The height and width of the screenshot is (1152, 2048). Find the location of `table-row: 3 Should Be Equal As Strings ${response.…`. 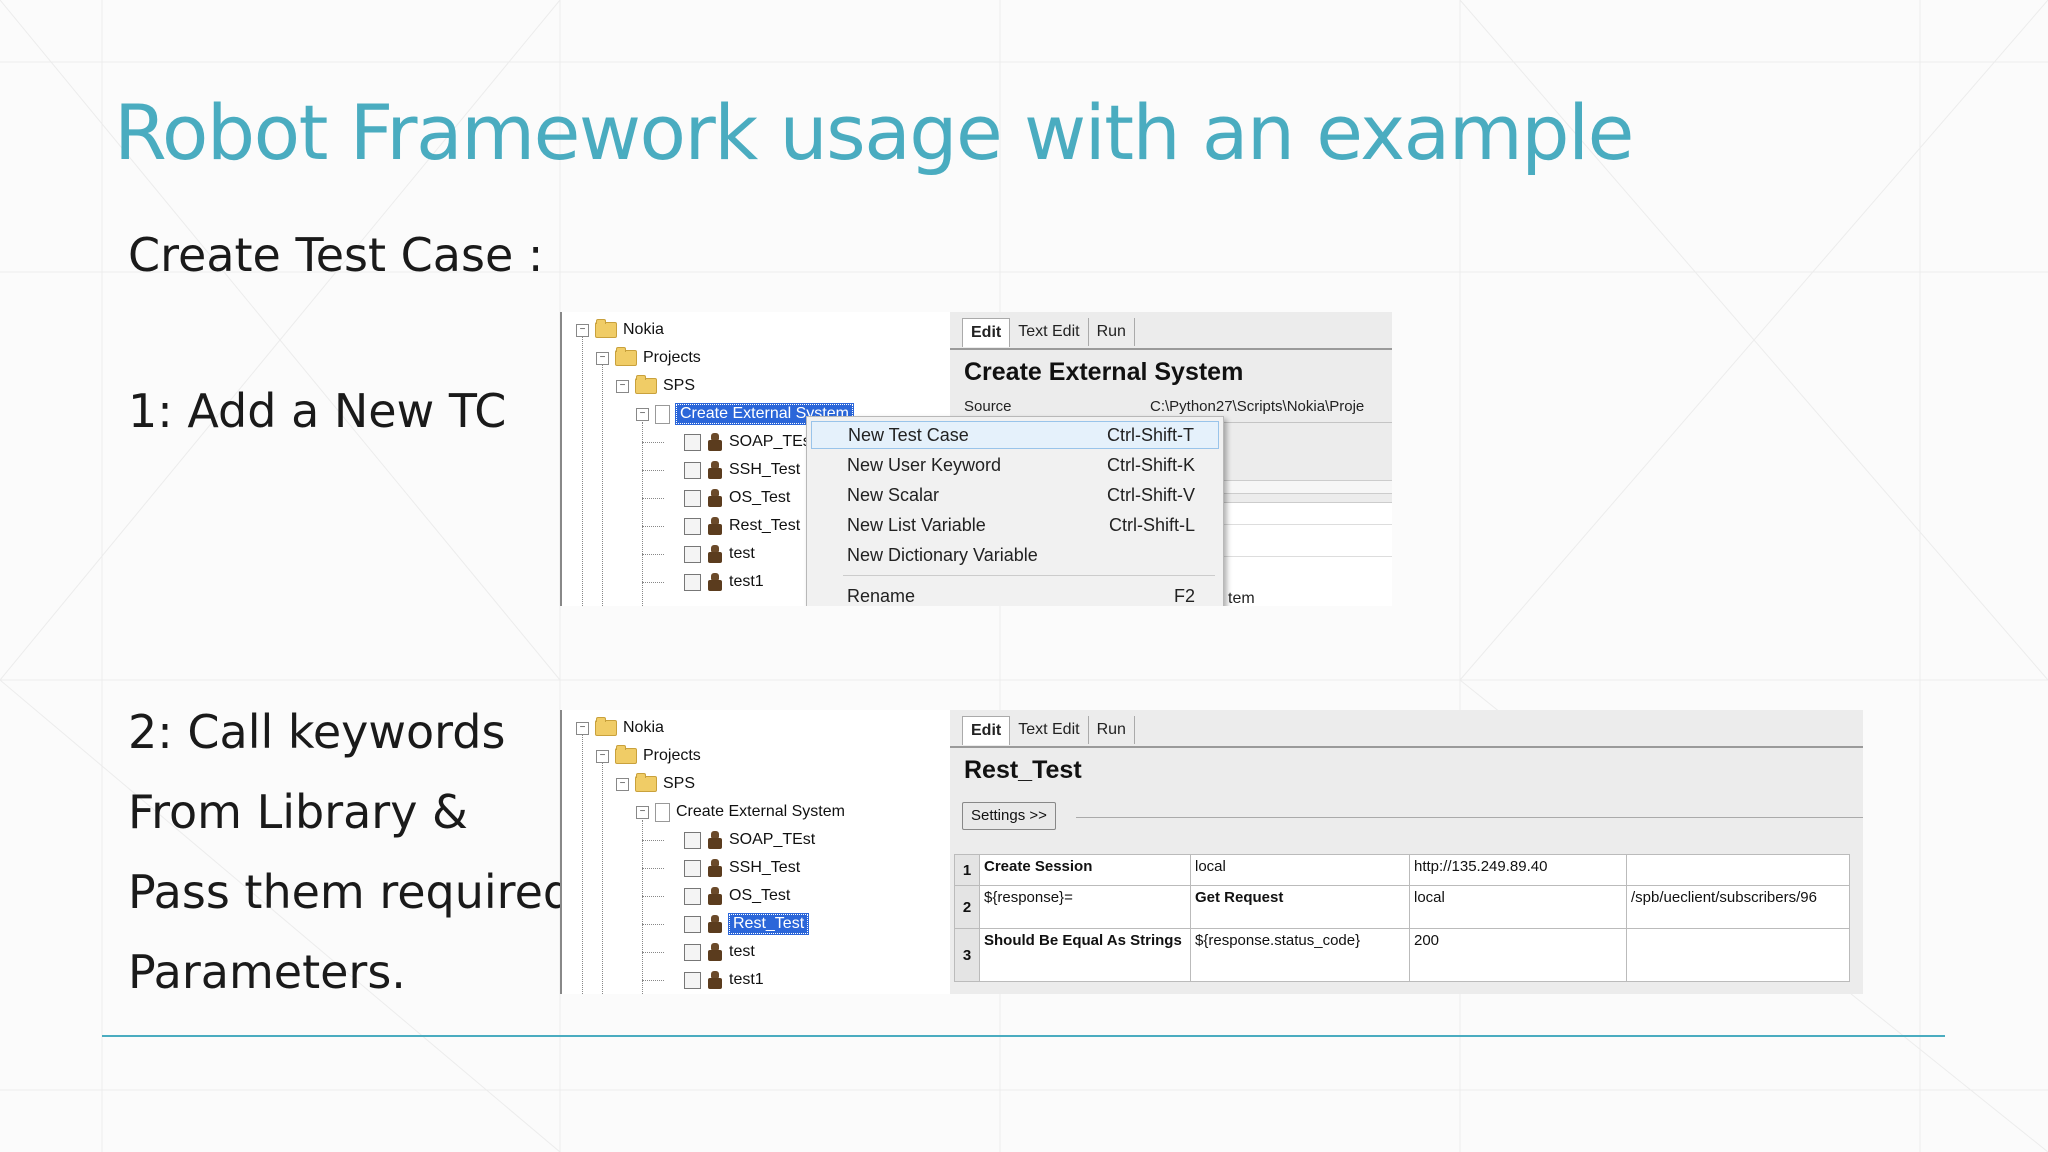

table-row: 3 Should Be Equal As Strings ${response.… is located at coordinates (1402, 955).